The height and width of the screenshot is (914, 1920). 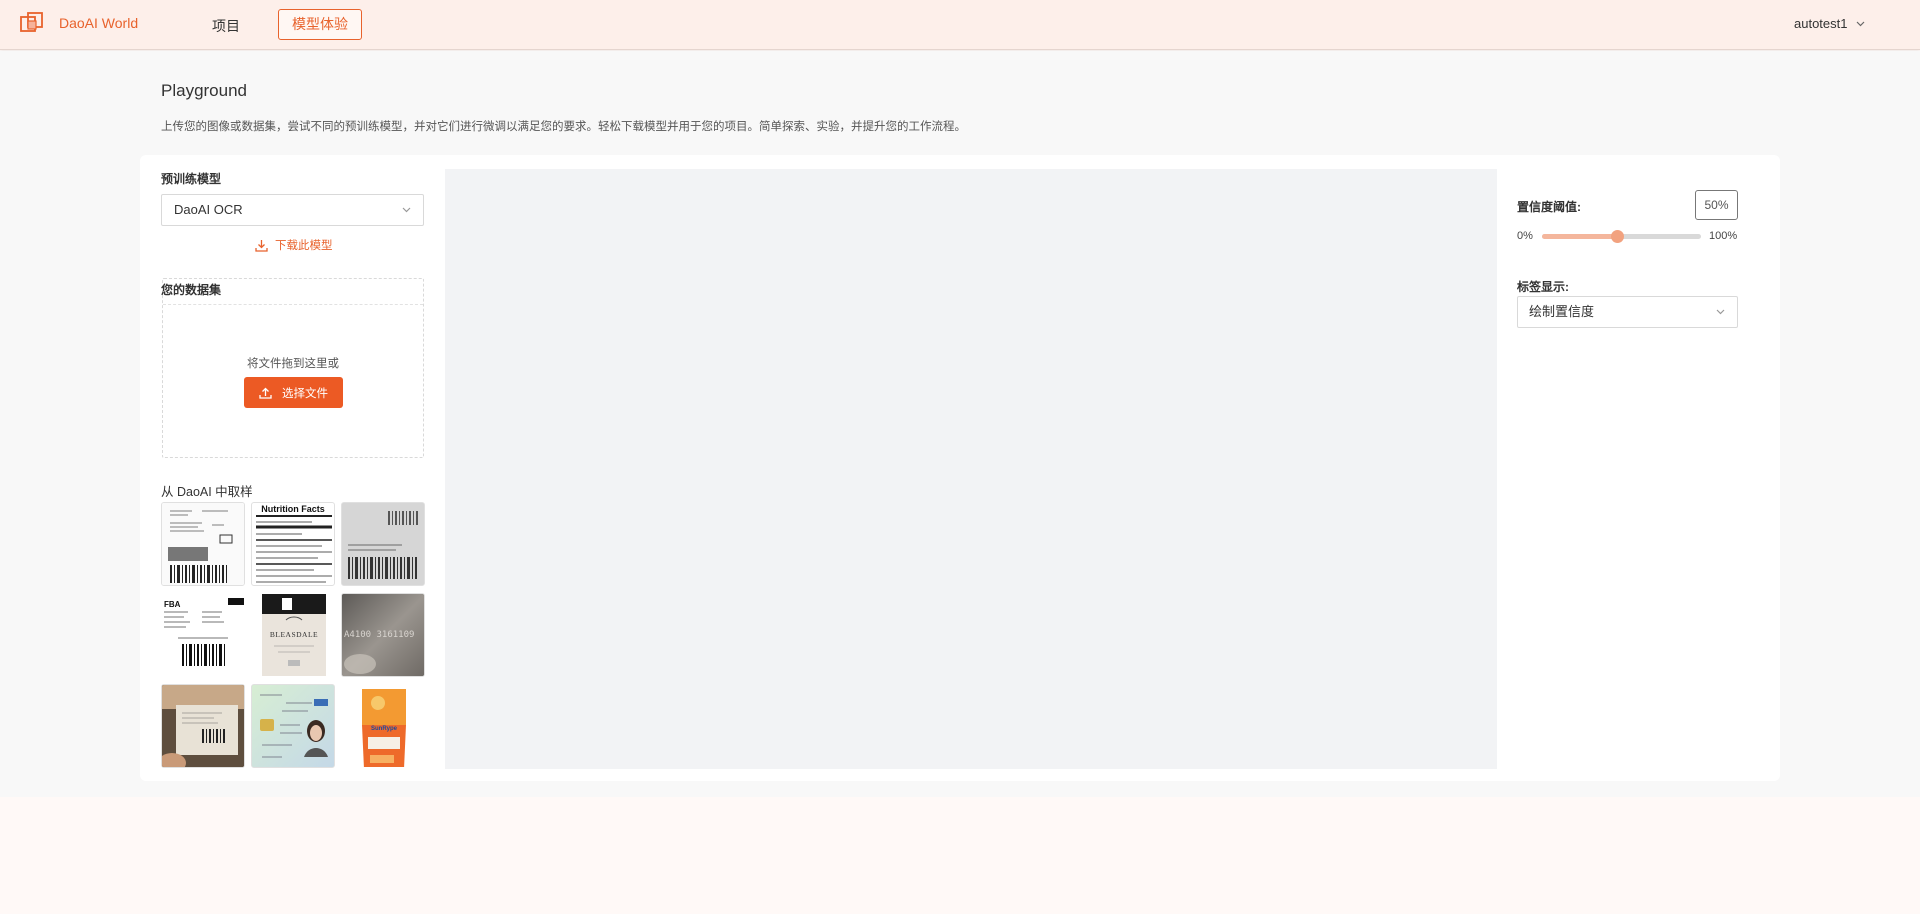 What do you see at coordinates (383, 729) in the screenshot?
I see `sample-sunrype-text: SunRype` at bounding box center [383, 729].